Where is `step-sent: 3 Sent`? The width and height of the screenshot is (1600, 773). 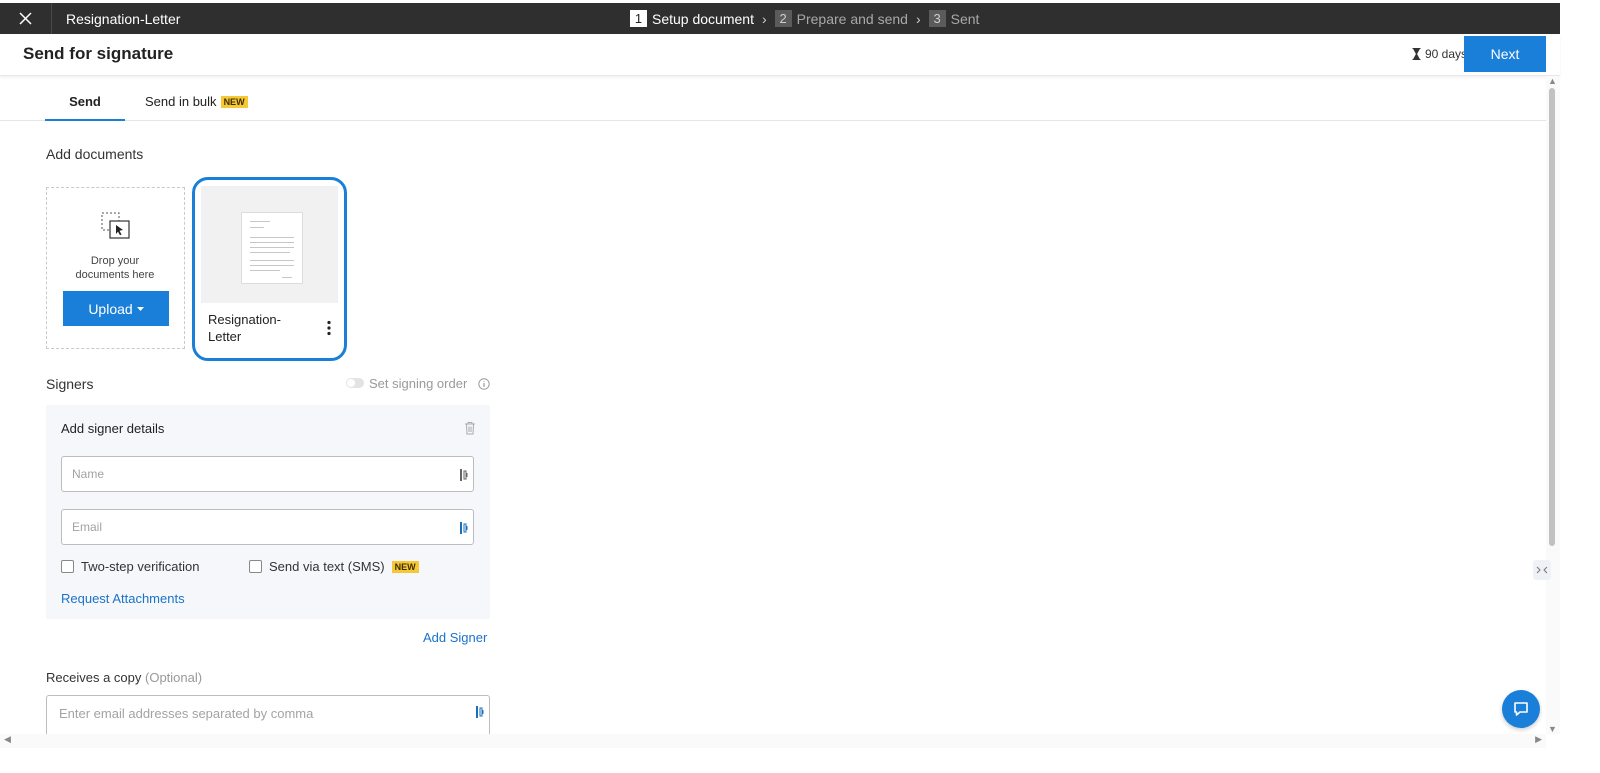
step-sent: 3 Sent is located at coordinates (954, 18).